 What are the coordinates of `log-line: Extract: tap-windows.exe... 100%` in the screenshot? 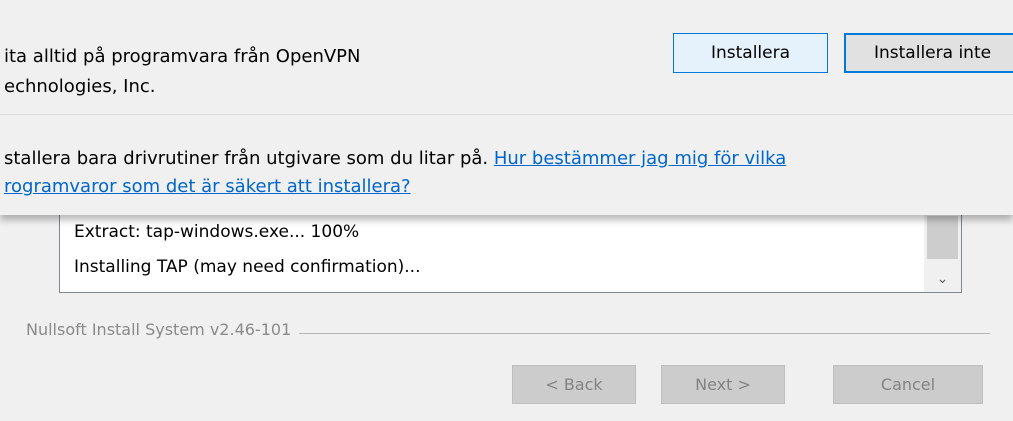 It's located at (217, 232).